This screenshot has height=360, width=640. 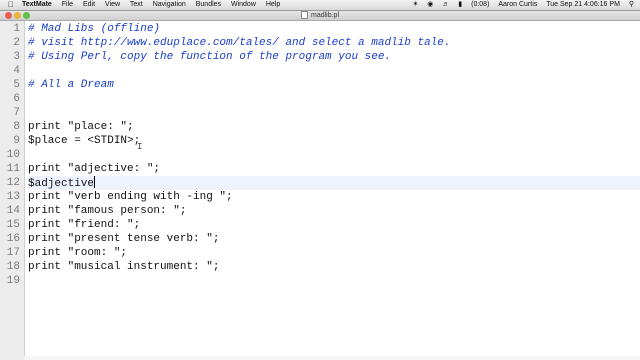 I want to click on code-line: print "friend: ";, so click(x=334, y=225).